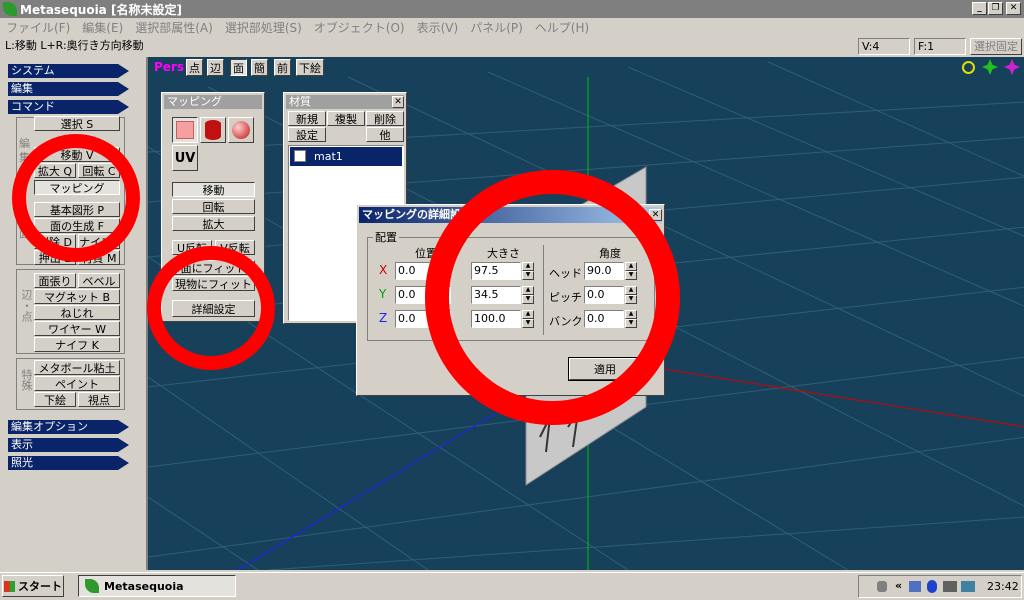 This screenshot has width=1024, height=600. What do you see at coordinates (194, 67) in the screenshot?
I see `vertex-mode-button: 点` at bounding box center [194, 67].